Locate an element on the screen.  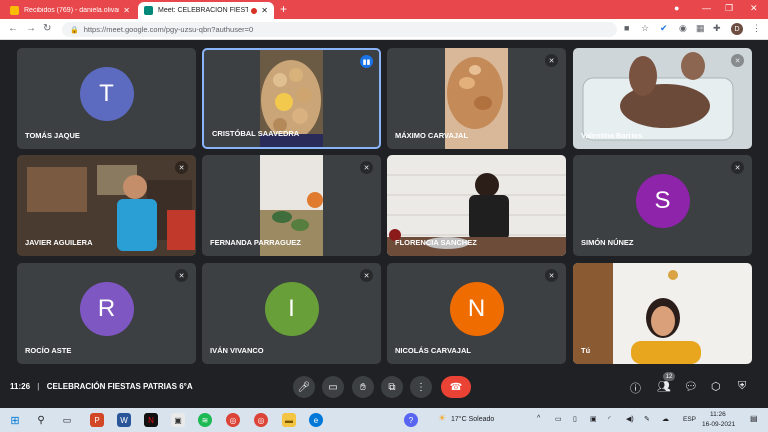
more-options-button: ⋮ is located at coordinates (421, 387).